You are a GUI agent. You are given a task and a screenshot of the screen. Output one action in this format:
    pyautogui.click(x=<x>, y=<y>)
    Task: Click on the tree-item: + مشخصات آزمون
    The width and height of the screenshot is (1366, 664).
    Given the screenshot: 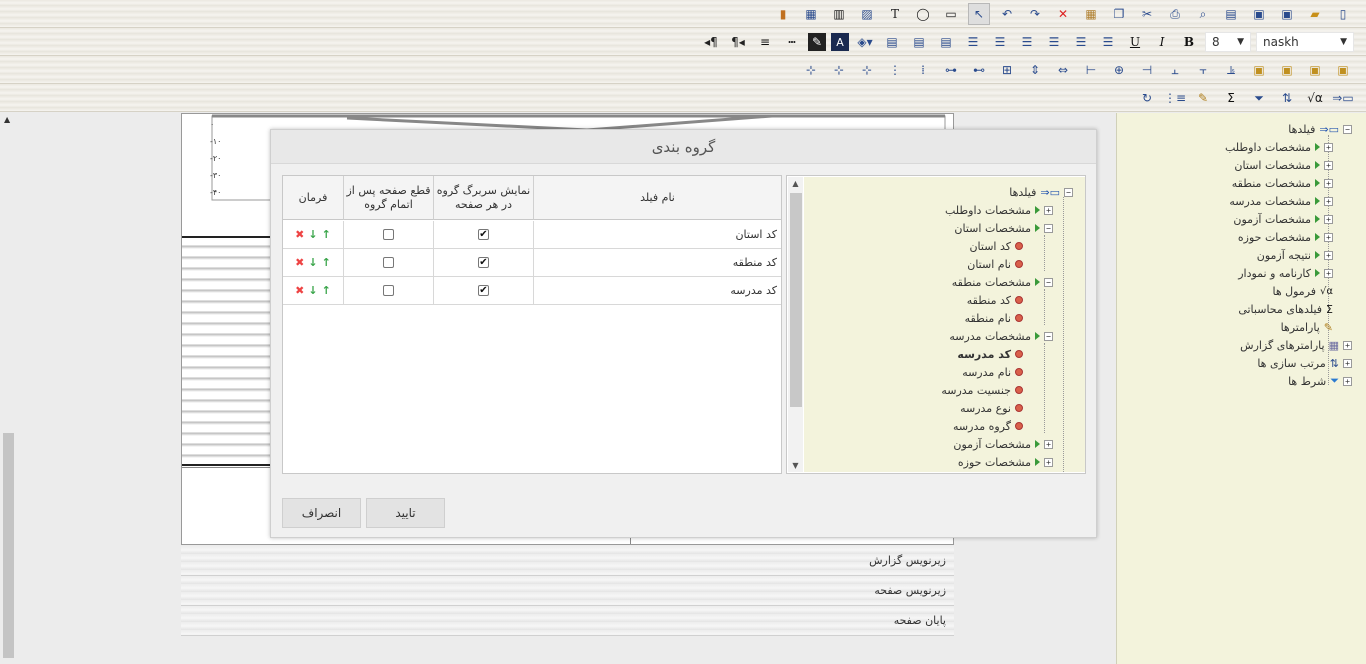 What is the action you would take?
    pyautogui.click(x=1003, y=444)
    